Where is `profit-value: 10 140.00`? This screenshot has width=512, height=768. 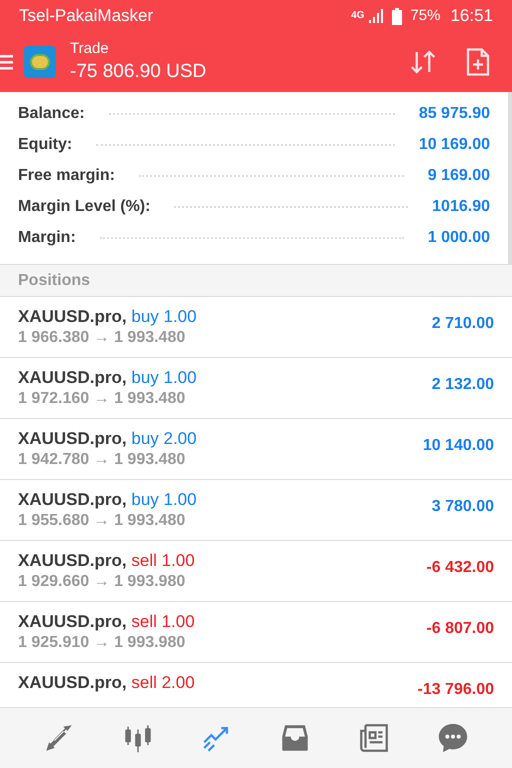 profit-value: 10 140.00 is located at coordinates (458, 446).